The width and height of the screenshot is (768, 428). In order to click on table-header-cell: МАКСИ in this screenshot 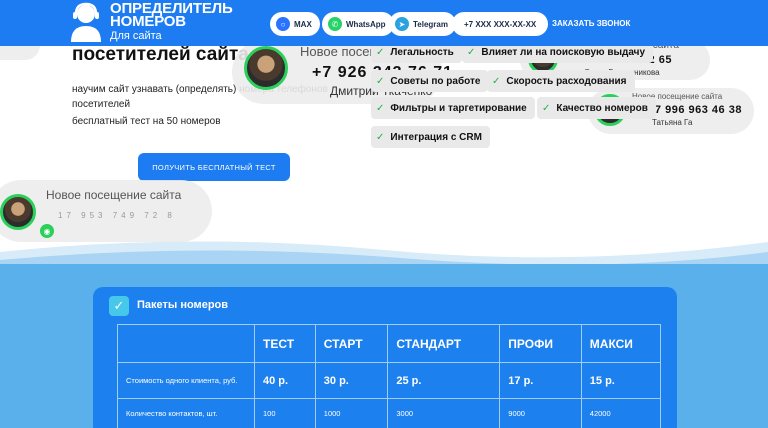, I will do `click(621, 343)`.